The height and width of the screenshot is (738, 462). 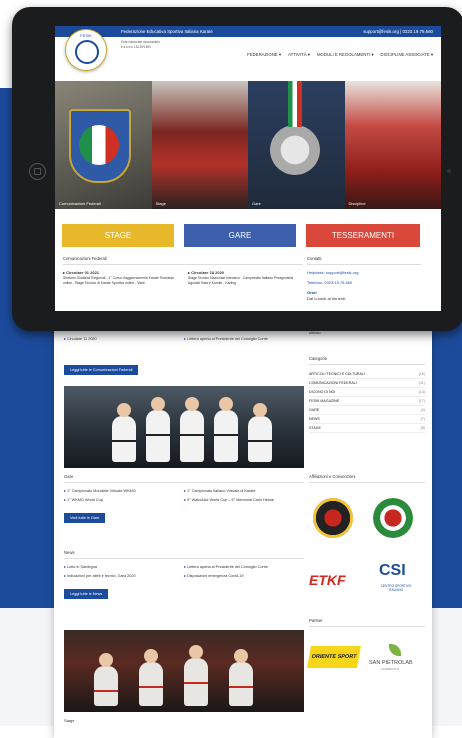 I want to click on wako-logo, so click(x=393, y=518).